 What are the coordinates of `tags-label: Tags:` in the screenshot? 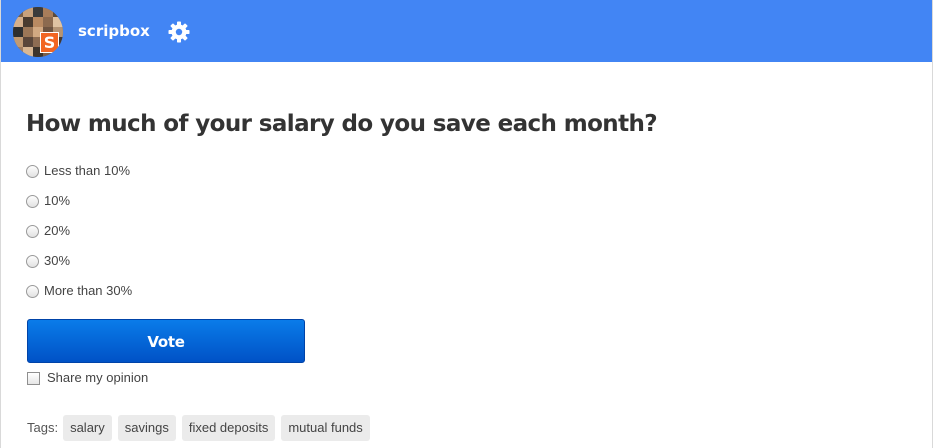 It's located at (43, 427).